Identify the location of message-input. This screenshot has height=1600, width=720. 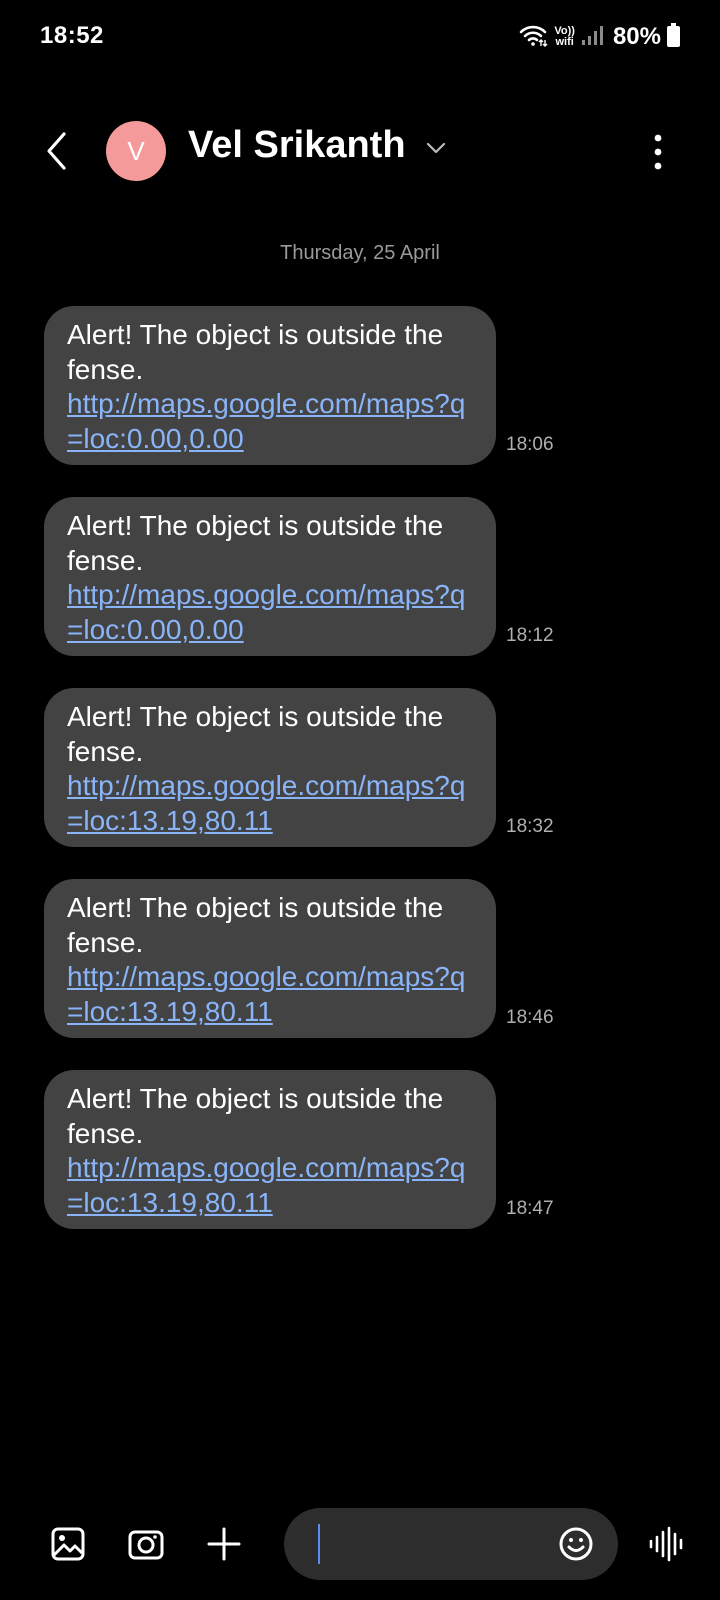
(425, 1544).